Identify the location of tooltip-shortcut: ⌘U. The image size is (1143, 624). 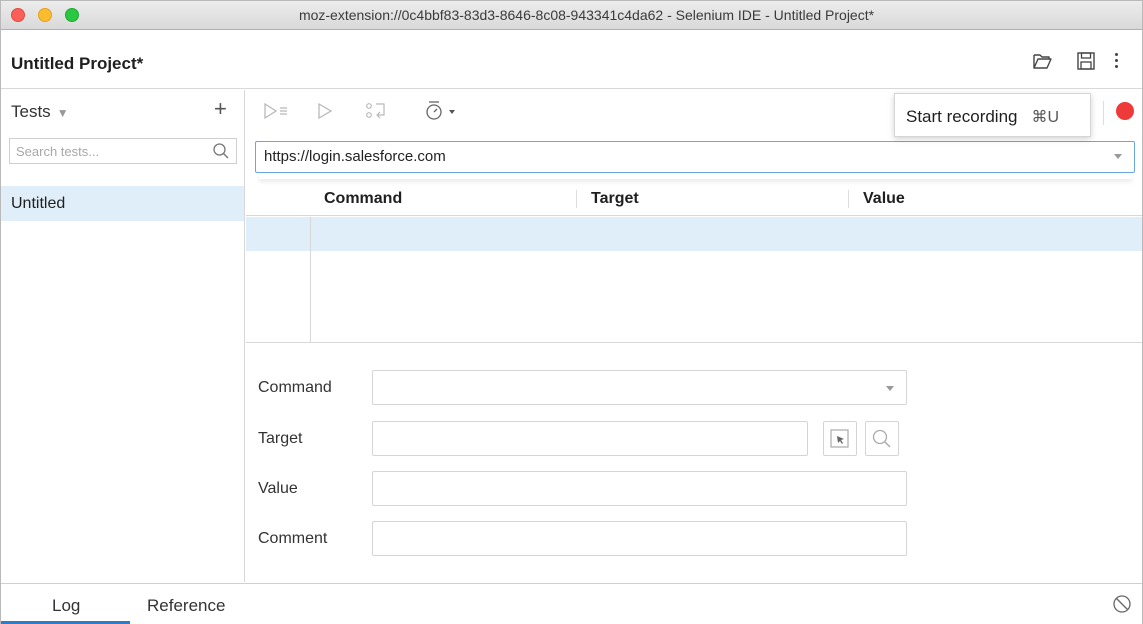
(1045, 117).